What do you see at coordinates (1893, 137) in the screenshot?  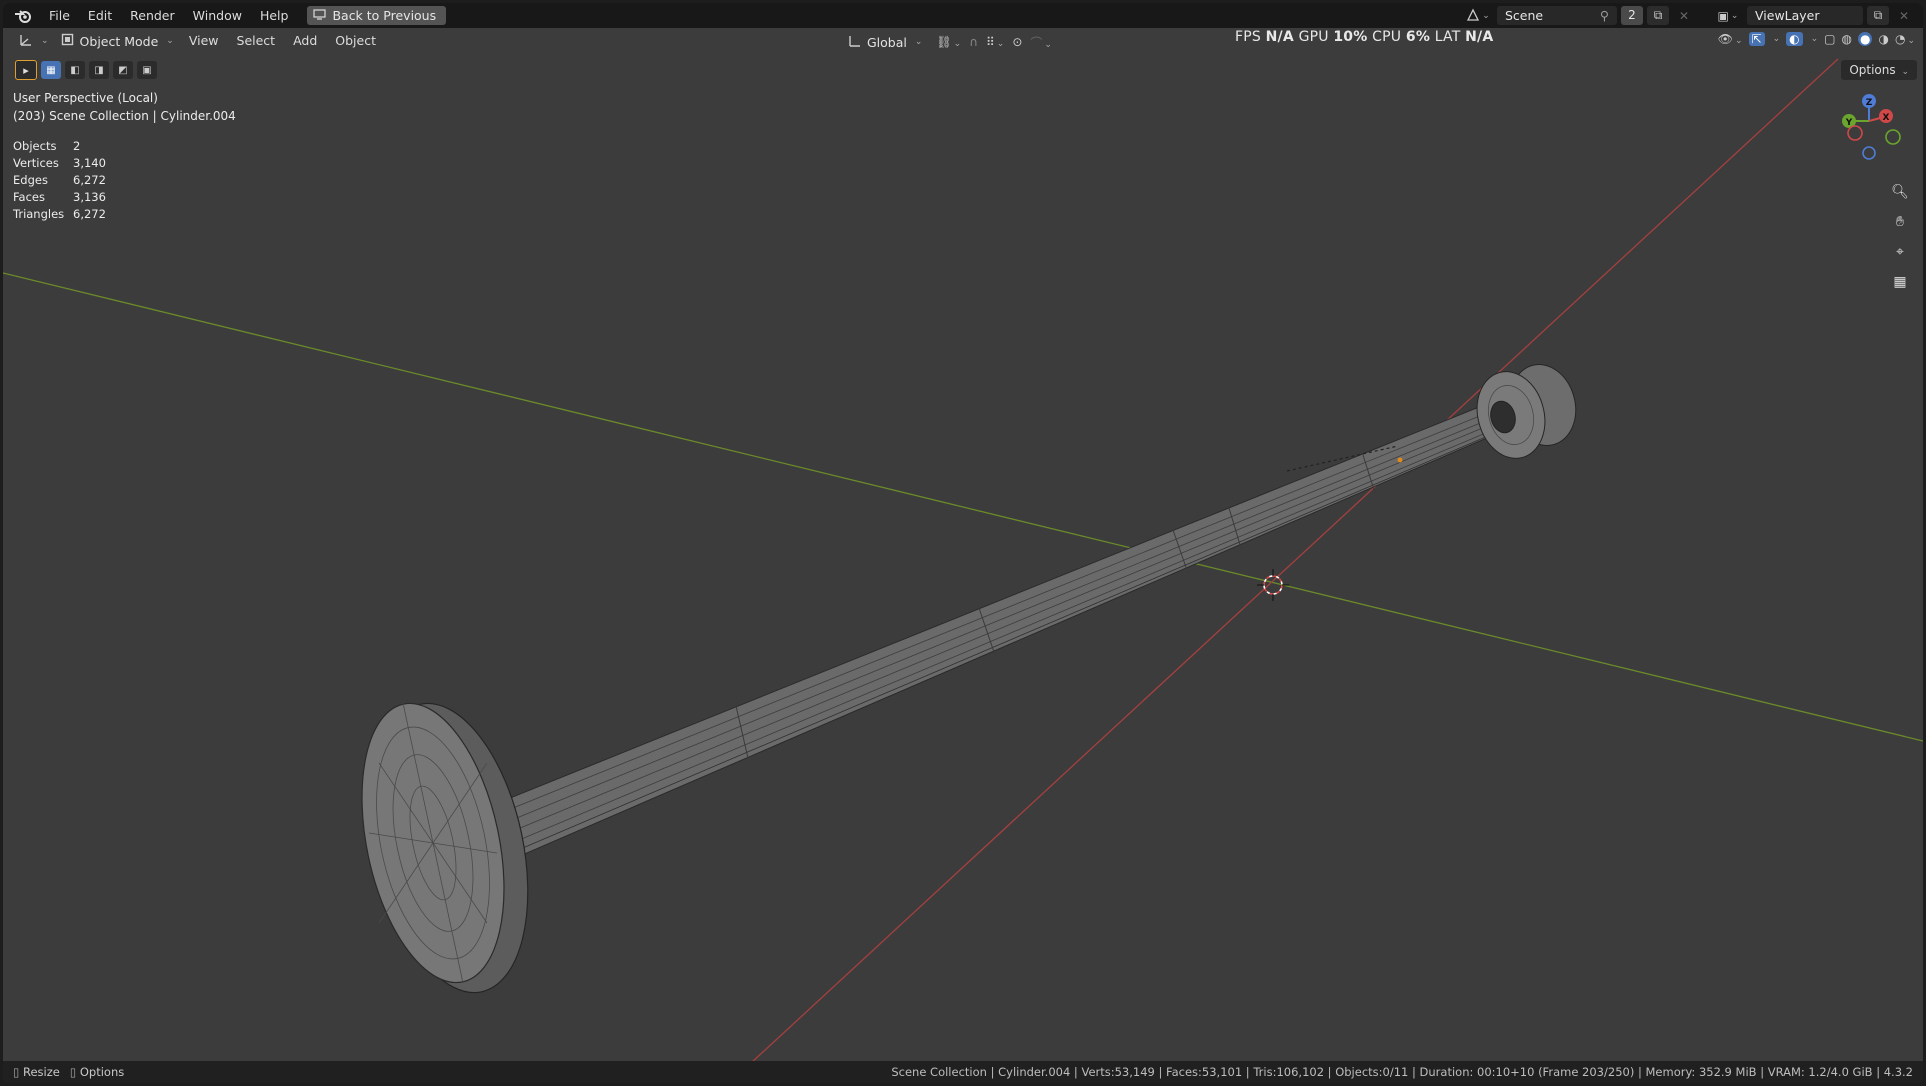 I see `gizmo-neg-y` at bounding box center [1893, 137].